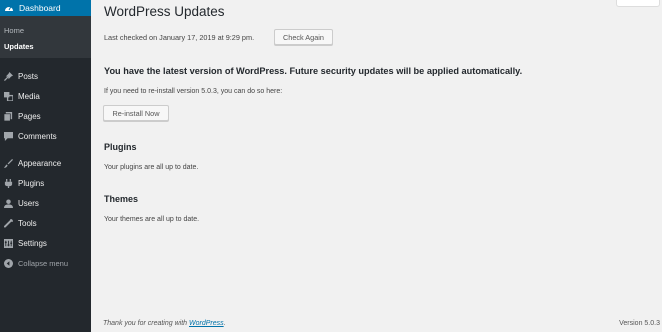 This screenshot has width=662, height=332. I want to click on wrench-icon, so click(8, 223).